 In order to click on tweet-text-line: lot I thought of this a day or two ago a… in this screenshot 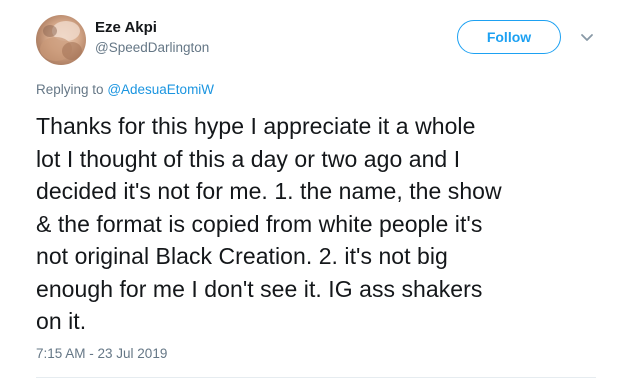, I will do `click(248, 158)`.